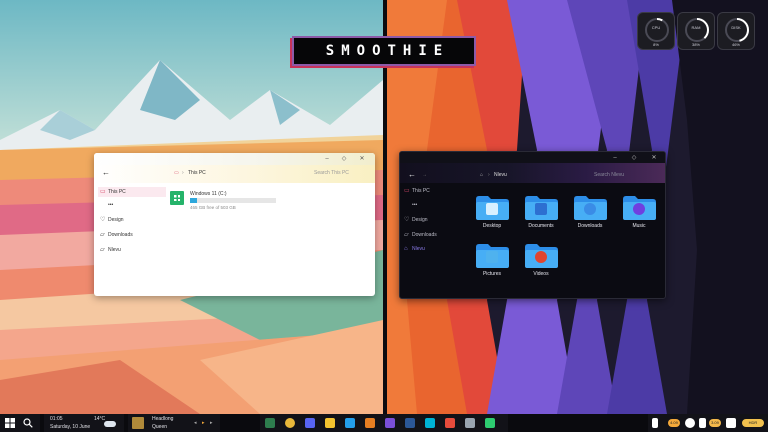  What do you see at coordinates (213, 207) in the screenshot?
I see `drive-free-space: 465 GB free of 503 GB` at bounding box center [213, 207].